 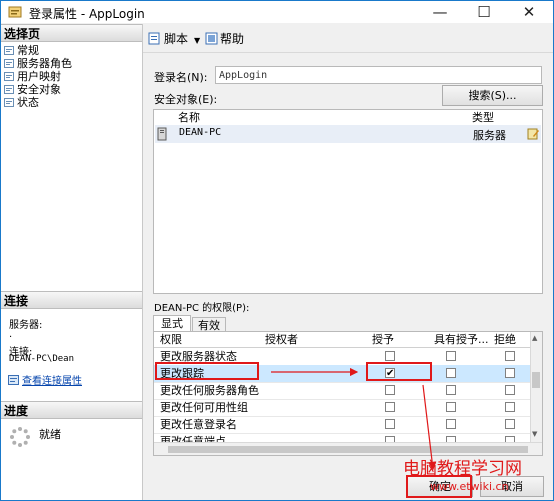 I want to click on watermark-title: 电脑教程学习网, so click(x=462, y=469).